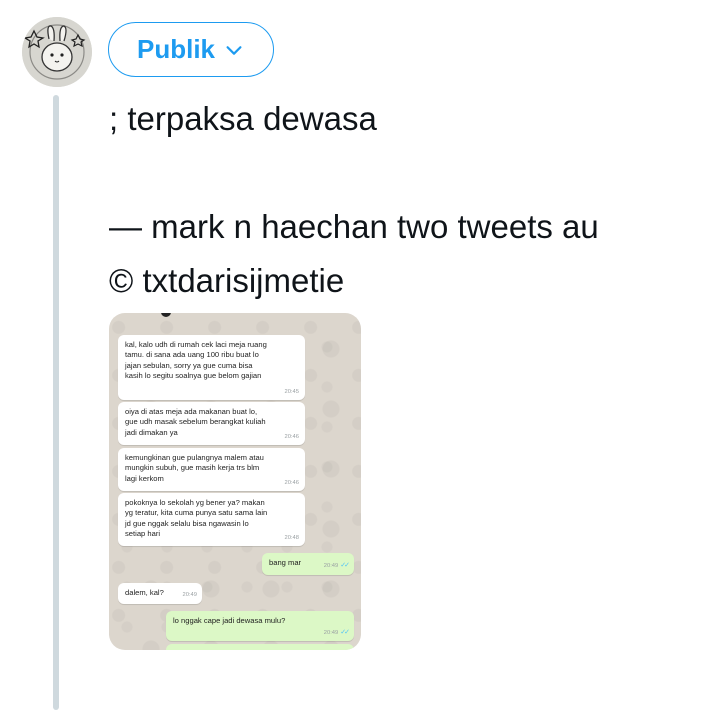 The width and height of the screenshot is (720, 710). Describe the element at coordinates (243, 118) in the screenshot. I see `tweet-line-1: ; terpaksa dewasa` at that location.